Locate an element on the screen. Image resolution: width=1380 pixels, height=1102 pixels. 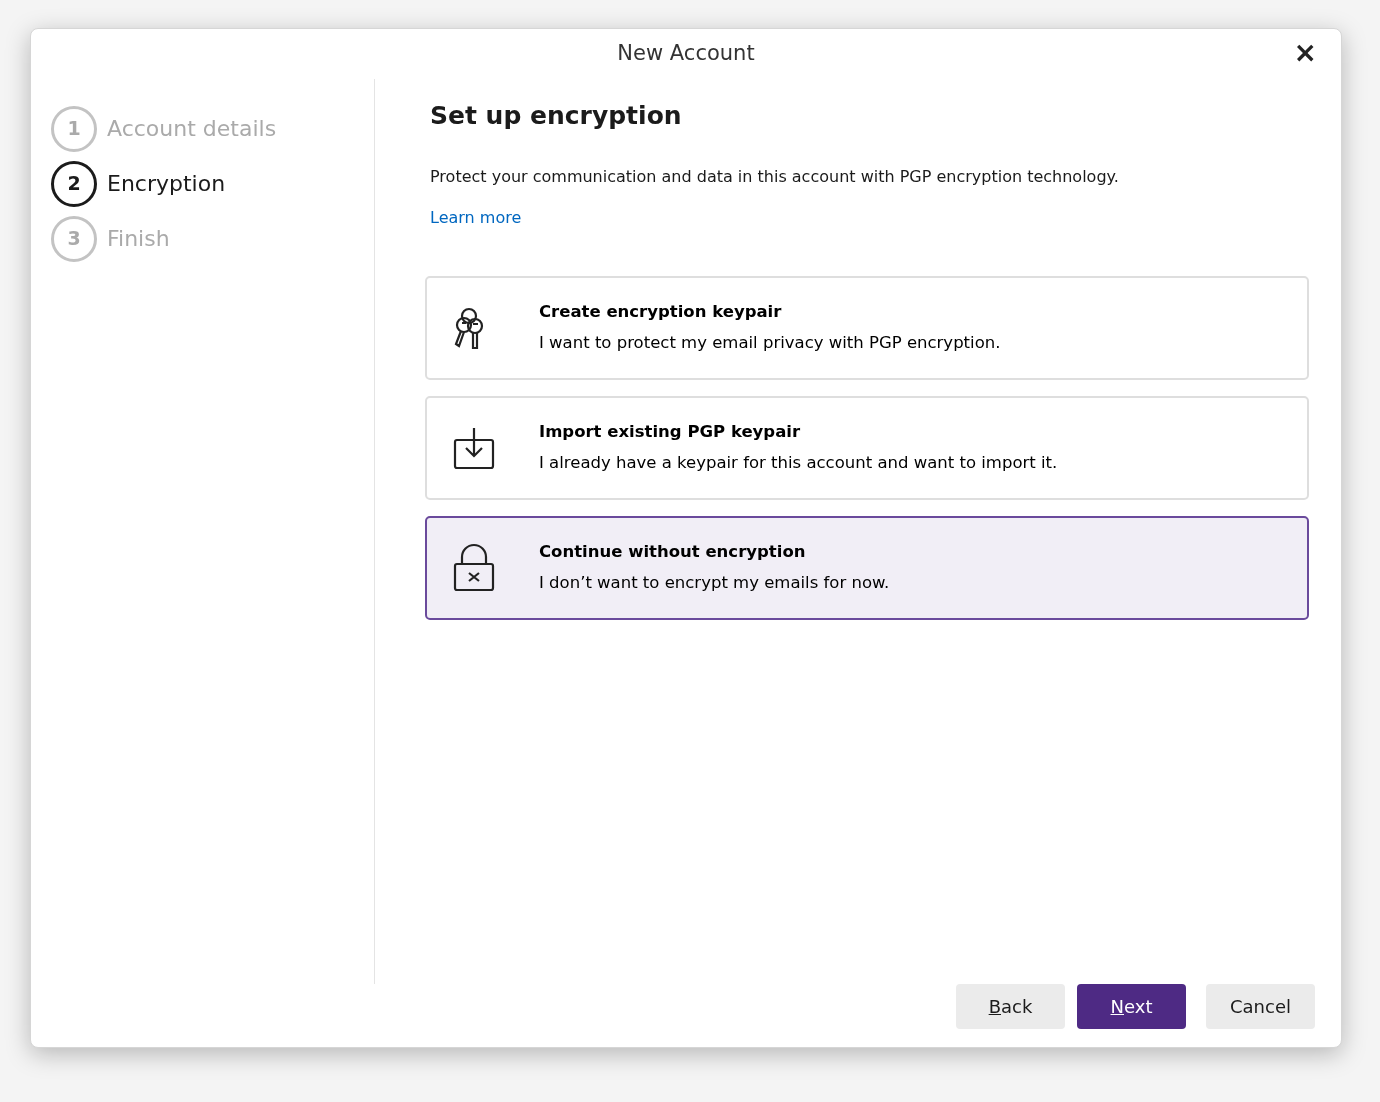
option-title: Import existing PGP keypair is located at coordinates (670, 432).